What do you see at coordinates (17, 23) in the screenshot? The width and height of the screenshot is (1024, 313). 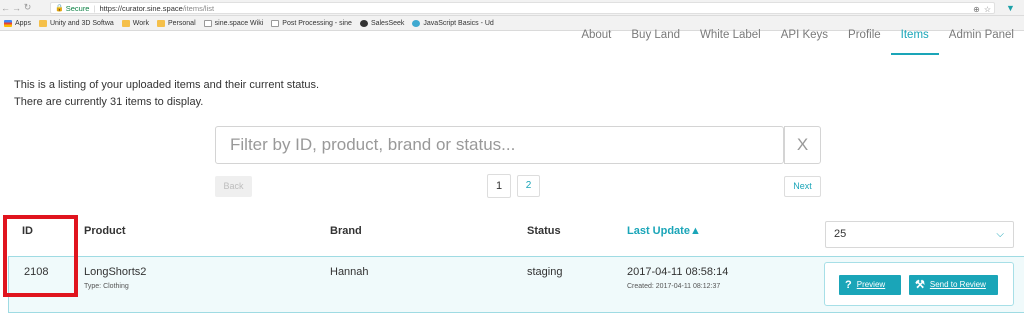 I see `bookmark-apps: Apps` at bounding box center [17, 23].